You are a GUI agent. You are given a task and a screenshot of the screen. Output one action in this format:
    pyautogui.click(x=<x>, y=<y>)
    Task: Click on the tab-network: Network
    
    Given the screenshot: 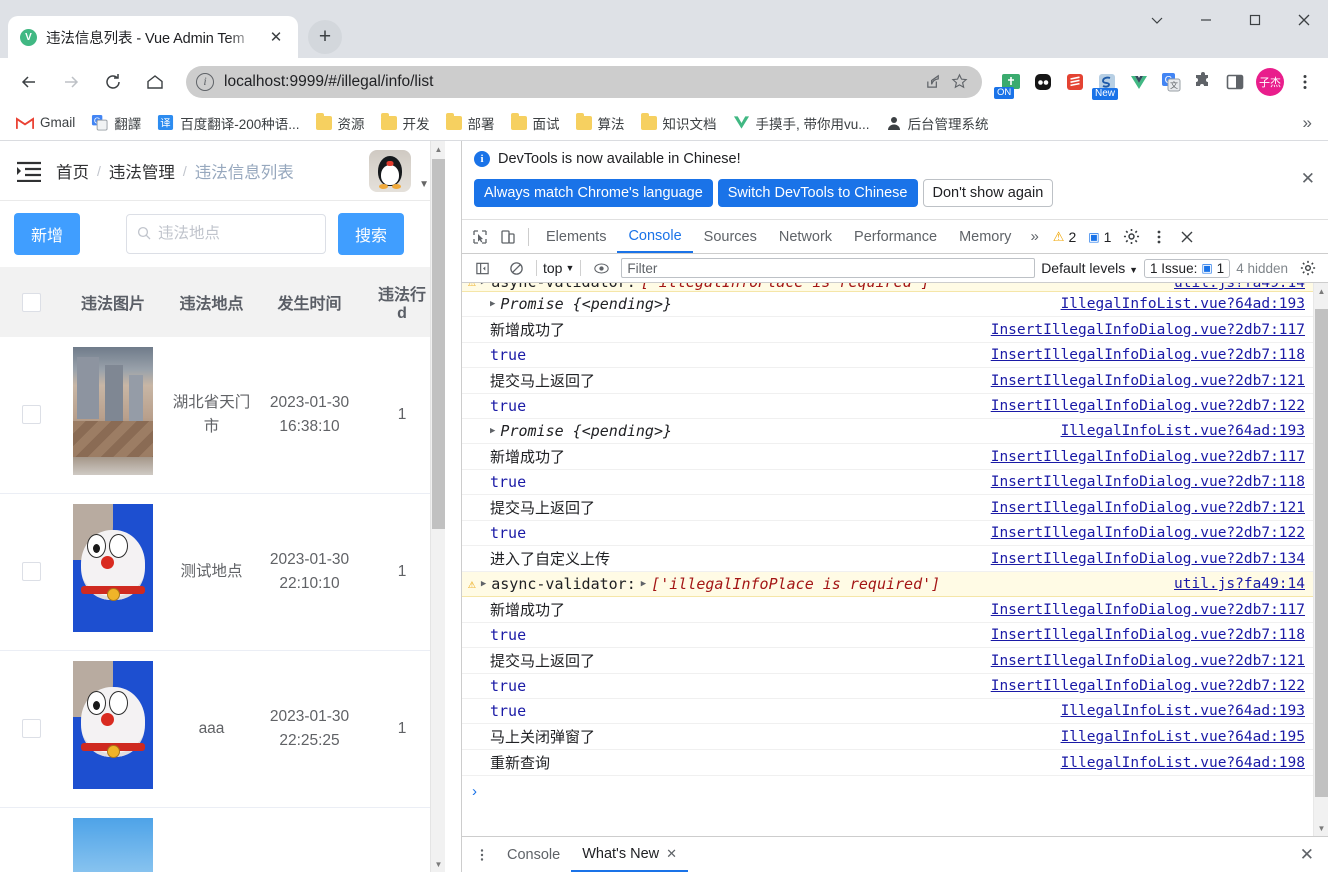 What is the action you would take?
    pyautogui.click(x=805, y=236)
    